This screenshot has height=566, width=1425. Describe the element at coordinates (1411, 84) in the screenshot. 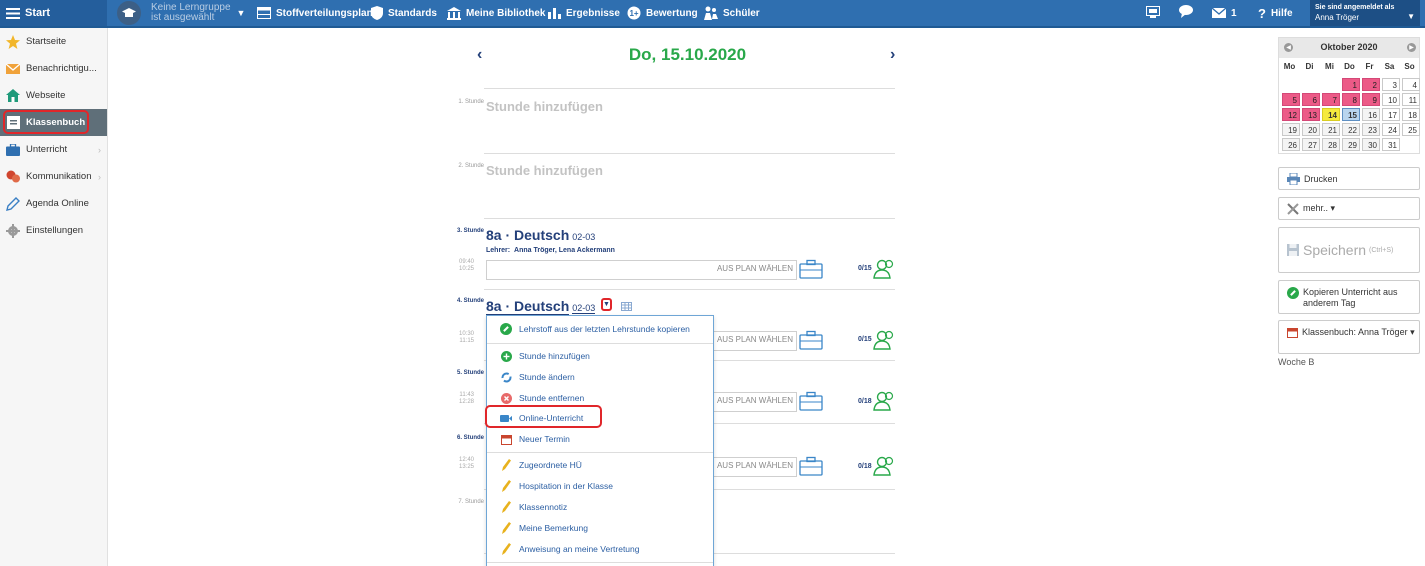

I see `calendar-day: 4` at that location.